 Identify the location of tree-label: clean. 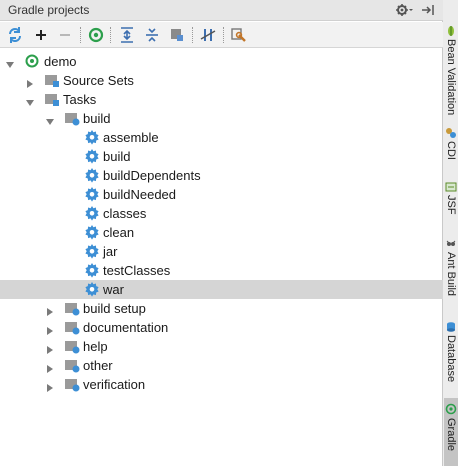
(119, 232).